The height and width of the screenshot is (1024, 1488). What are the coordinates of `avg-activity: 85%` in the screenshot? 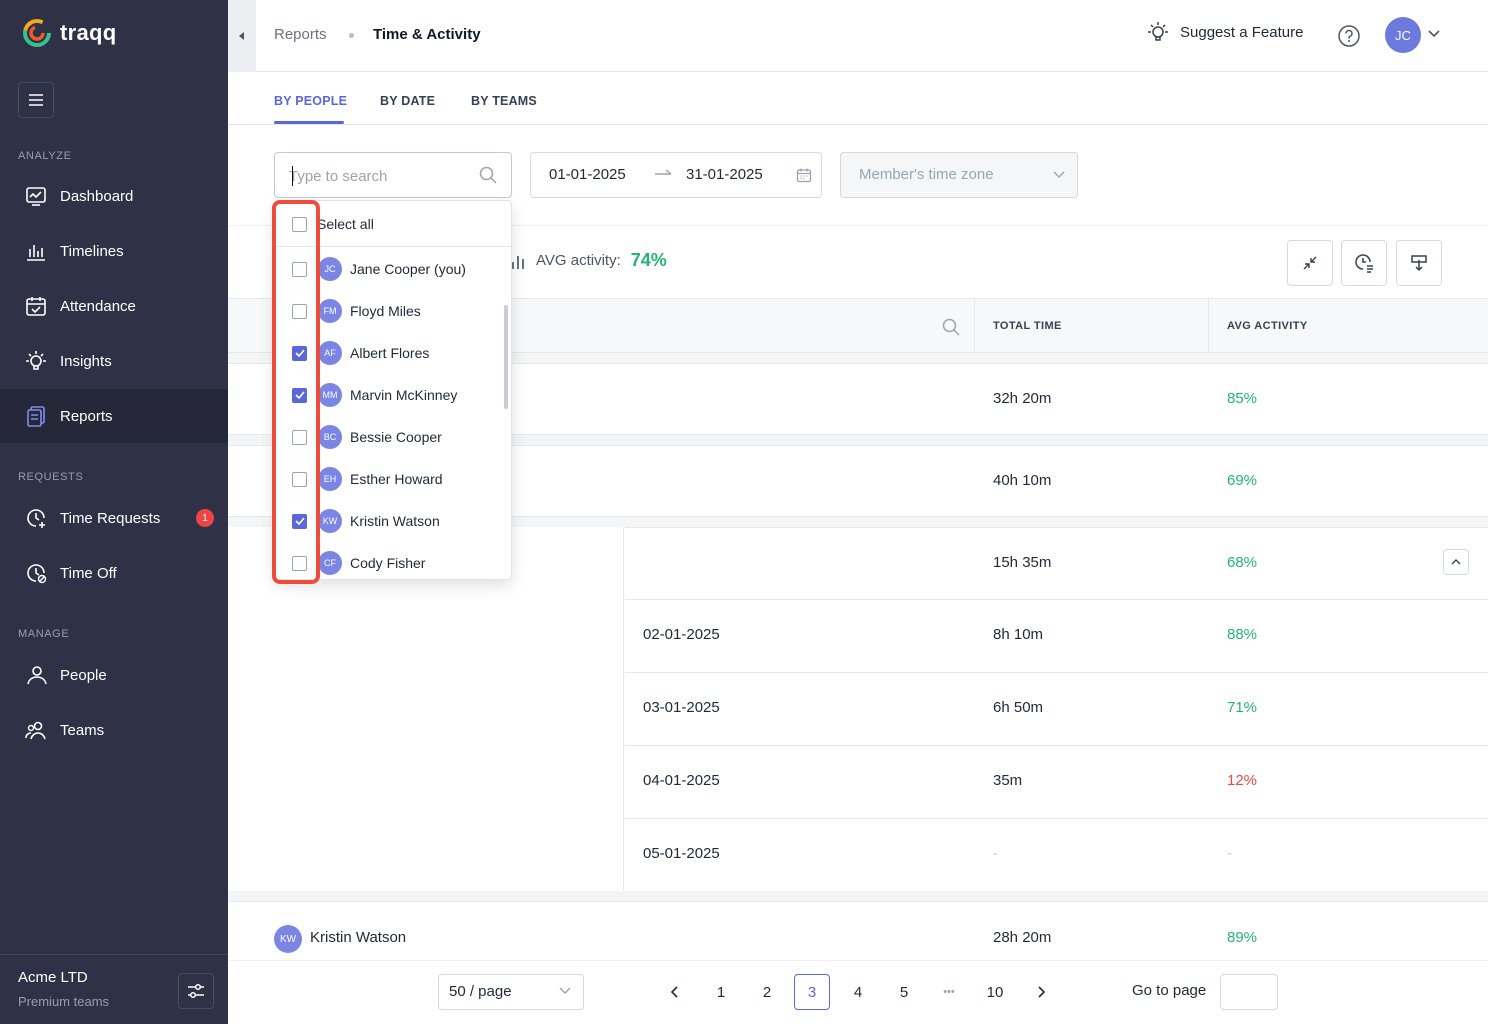 It's located at (1242, 398).